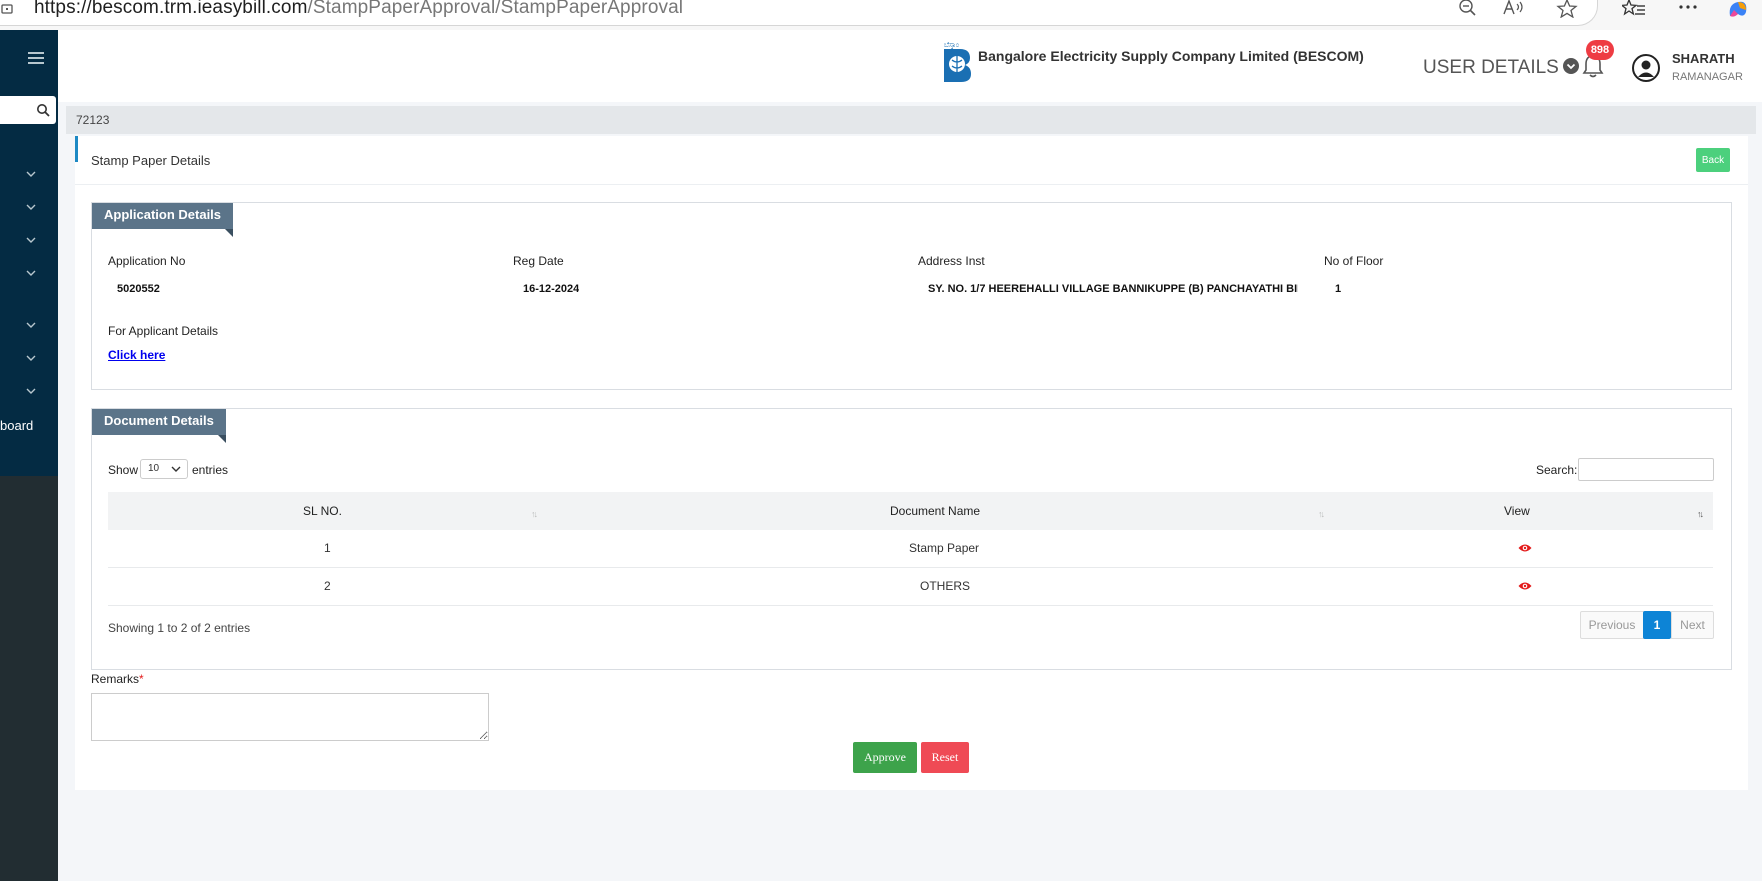  Describe the element at coordinates (123, 470) in the screenshot. I see `show-label: Show` at that location.